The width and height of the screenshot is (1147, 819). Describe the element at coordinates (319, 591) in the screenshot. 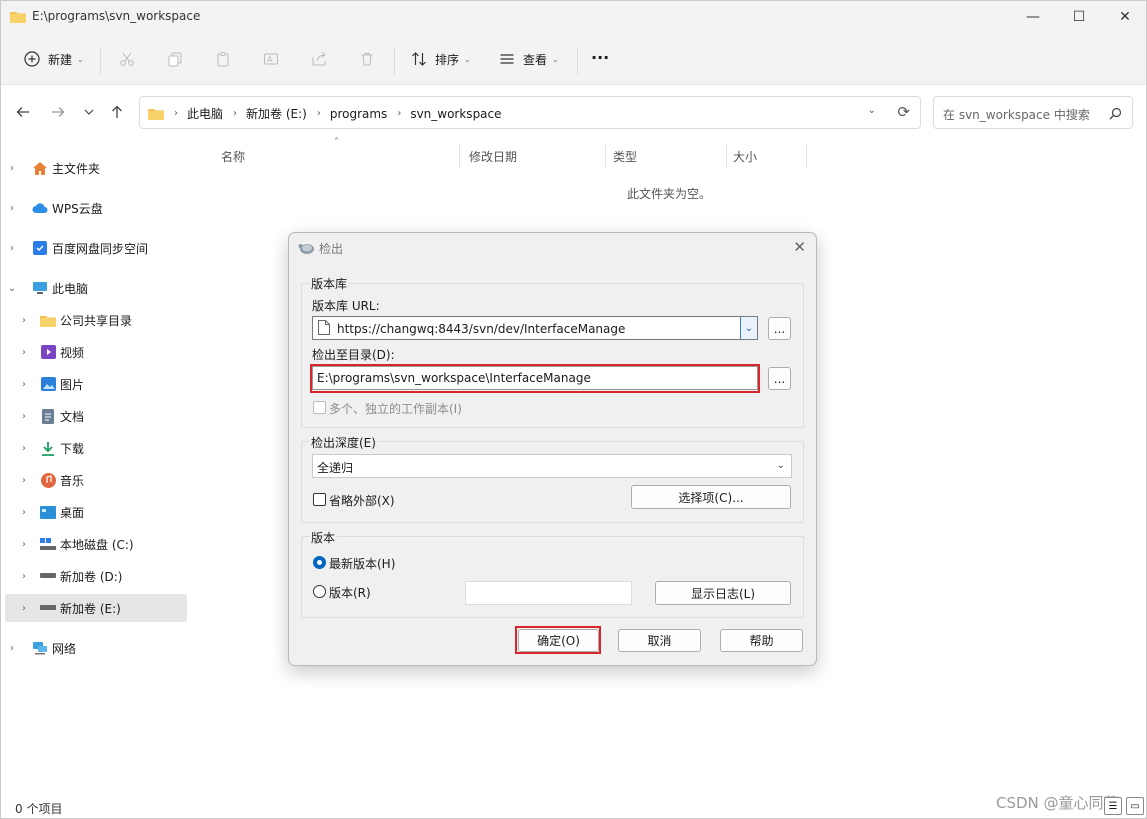

I see `specific-revision-radio` at that location.